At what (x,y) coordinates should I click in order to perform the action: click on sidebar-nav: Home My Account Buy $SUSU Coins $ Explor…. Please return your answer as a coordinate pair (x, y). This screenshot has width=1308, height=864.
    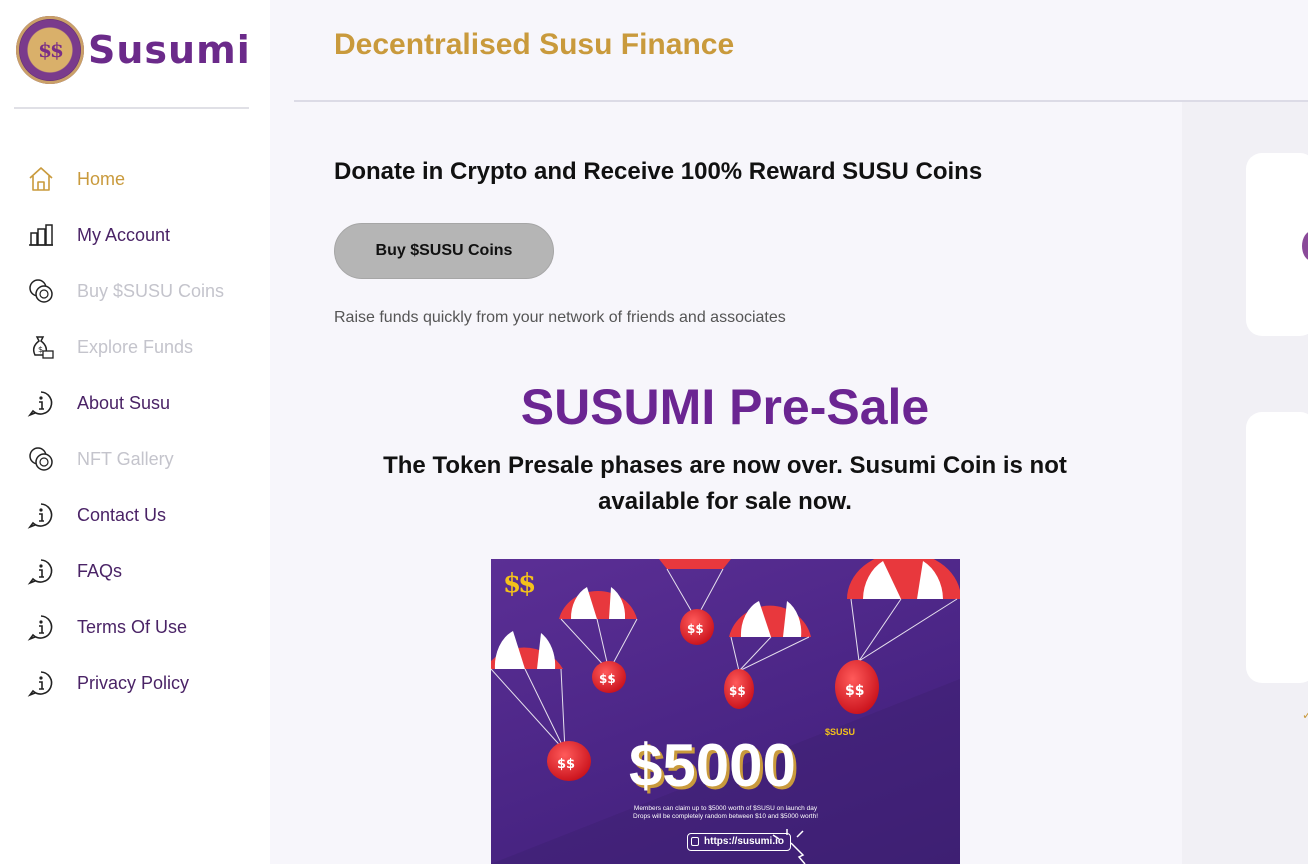
    Looking at the image, I should click on (135, 431).